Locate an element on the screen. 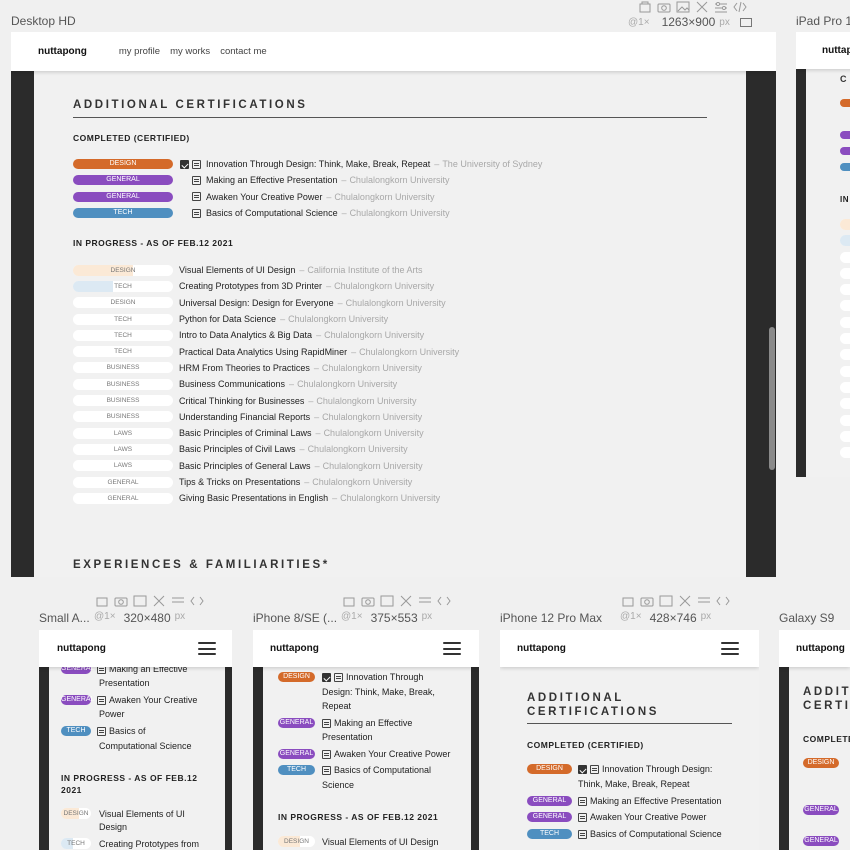  verified-icon is located at coordinates (184, 164).